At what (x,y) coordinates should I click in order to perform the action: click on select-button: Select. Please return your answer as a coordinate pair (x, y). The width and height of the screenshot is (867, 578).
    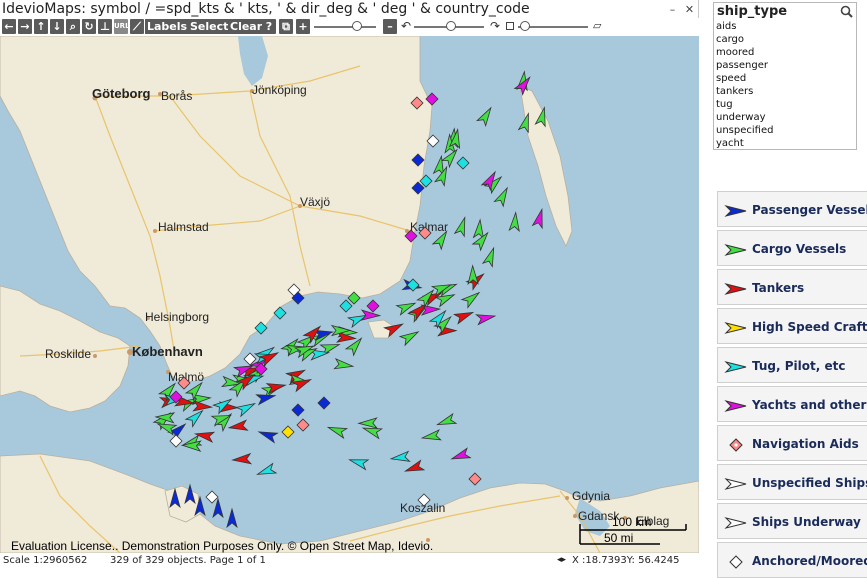
    Looking at the image, I should click on (209, 26).